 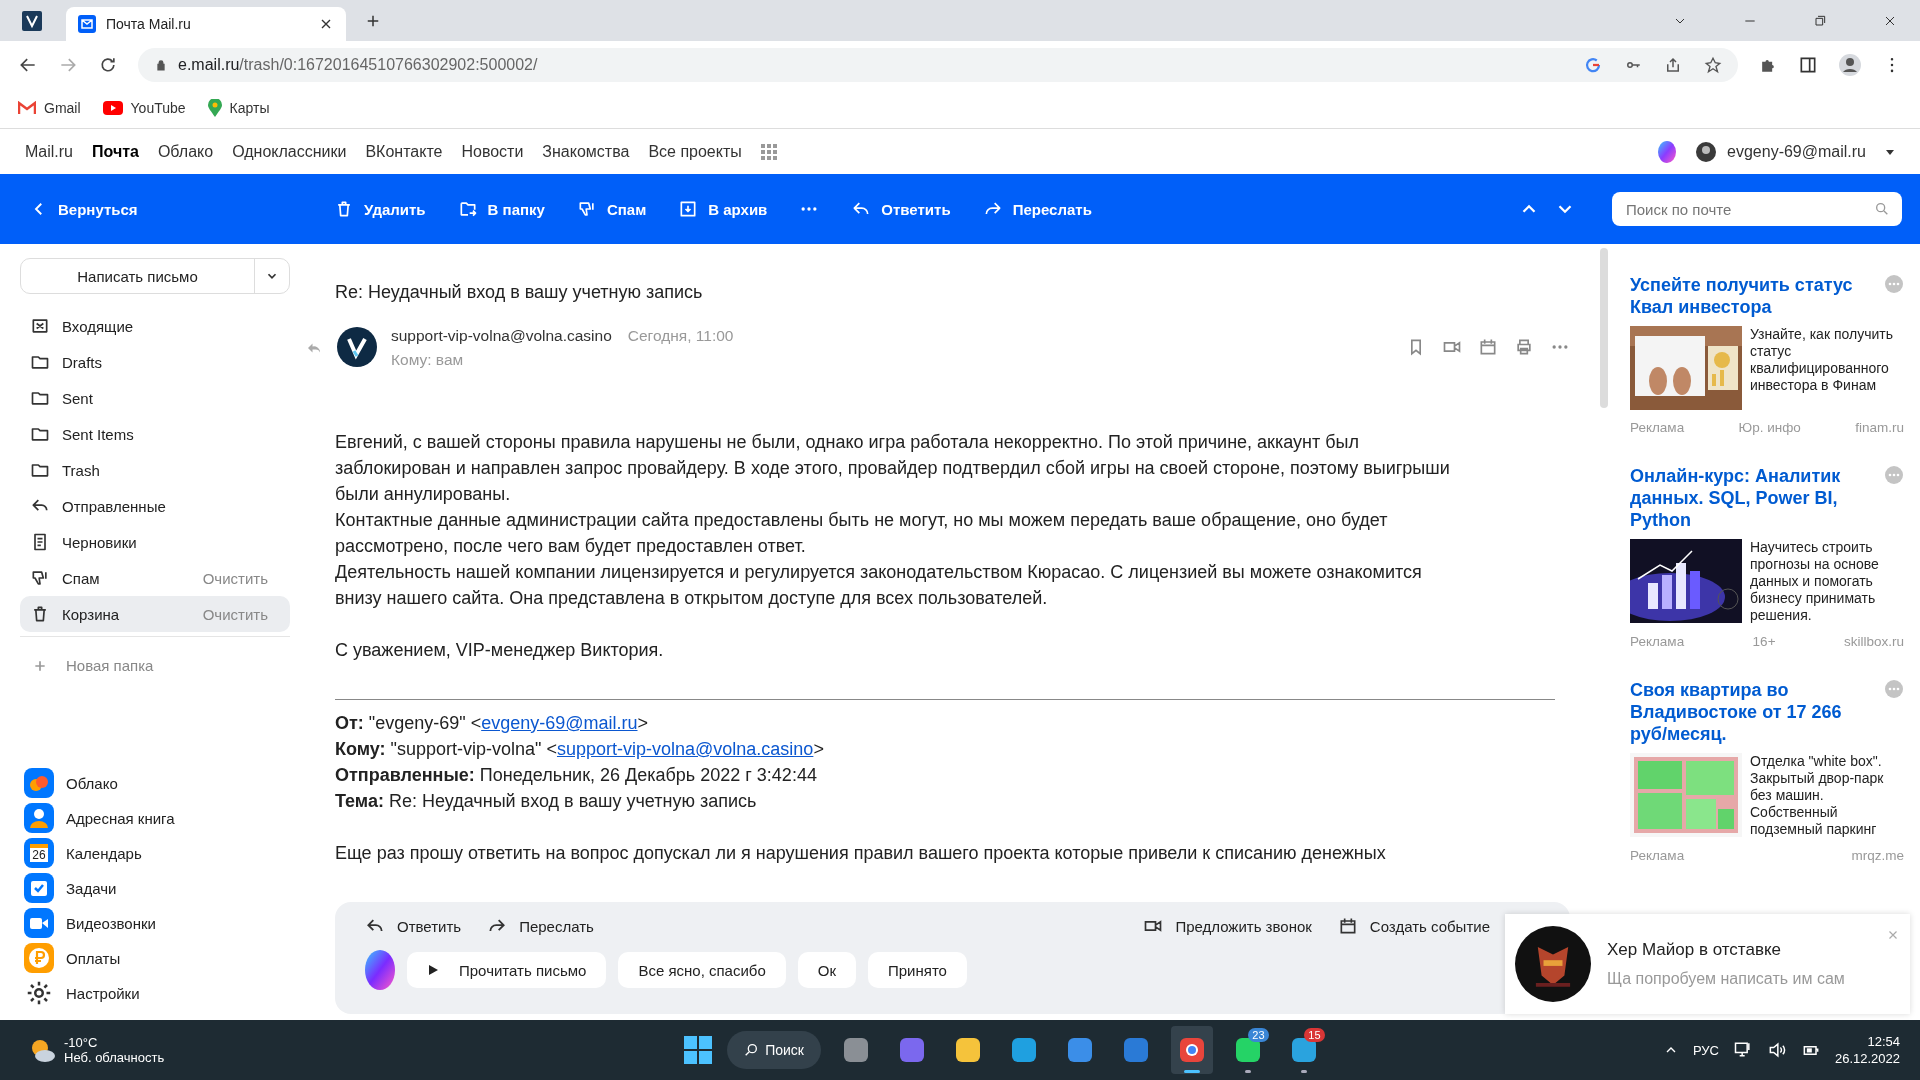 I want to click on play-icon, so click(x=112, y=108).